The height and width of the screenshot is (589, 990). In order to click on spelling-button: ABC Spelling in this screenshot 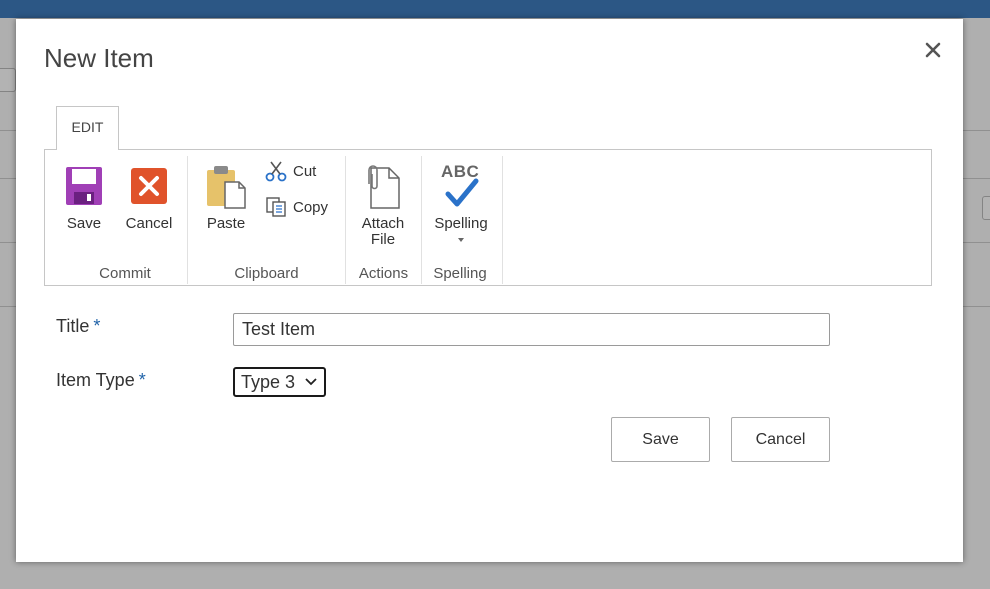, I will do `click(461, 202)`.